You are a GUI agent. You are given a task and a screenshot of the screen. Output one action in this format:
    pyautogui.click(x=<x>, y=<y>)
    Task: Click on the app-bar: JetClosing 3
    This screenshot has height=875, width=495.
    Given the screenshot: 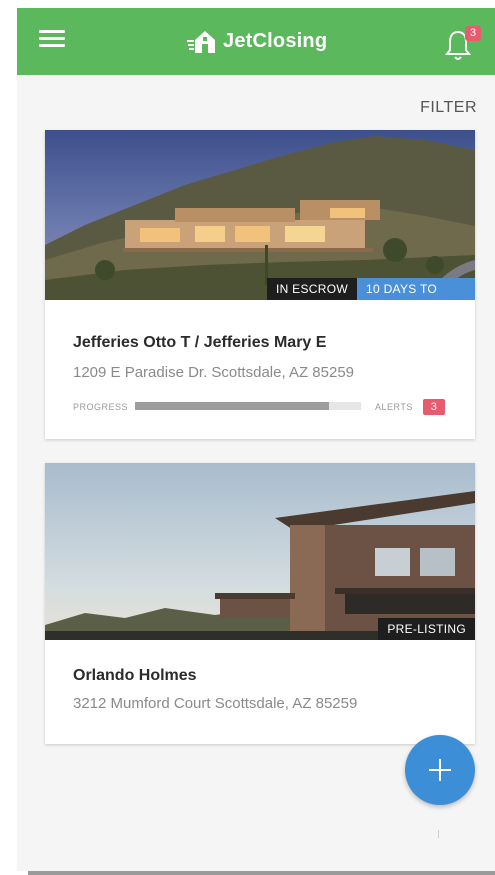 What is the action you would take?
    pyautogui.click(x=256, y=41)
    